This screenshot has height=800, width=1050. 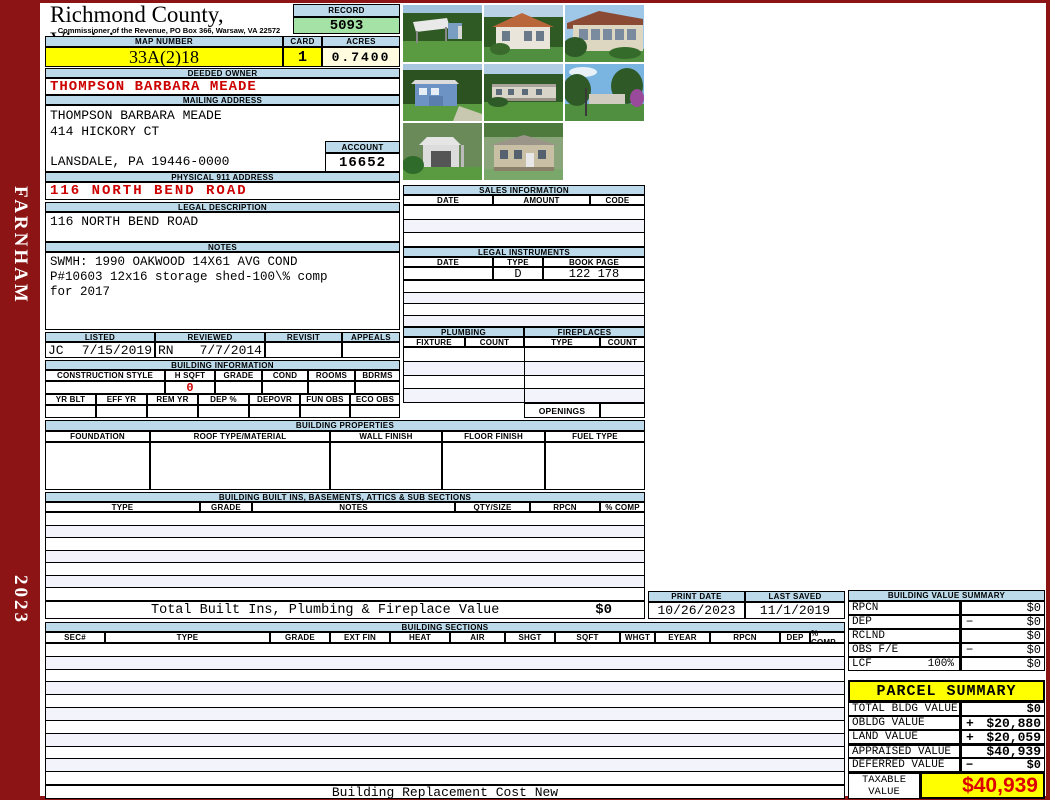 What do you see at coordinates (1033, 765) in the screenshot?
I see `ps-deferred-value: $0` at bounding box center [1033, 765].